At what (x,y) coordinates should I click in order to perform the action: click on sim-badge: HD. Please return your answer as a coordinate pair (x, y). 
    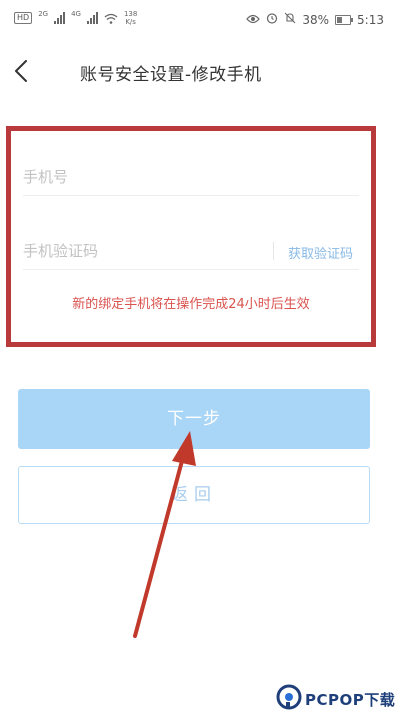
    Looking at the image, I should click on (23, 18).